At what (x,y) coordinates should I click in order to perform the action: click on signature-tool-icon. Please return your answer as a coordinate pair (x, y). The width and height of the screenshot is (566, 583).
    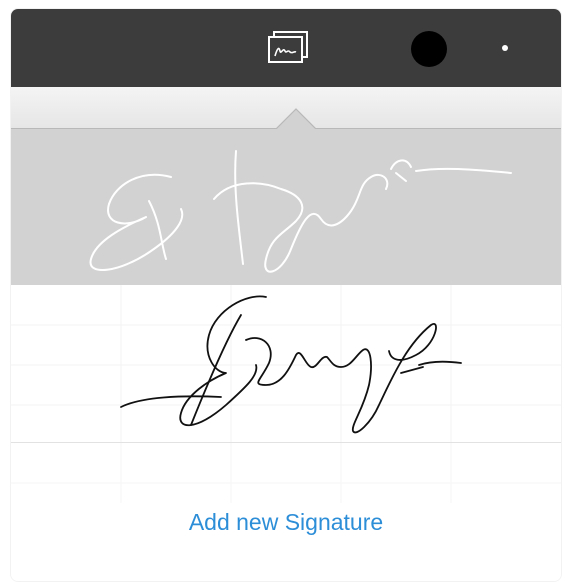
    Looking at the image, I should click on (289, 48).